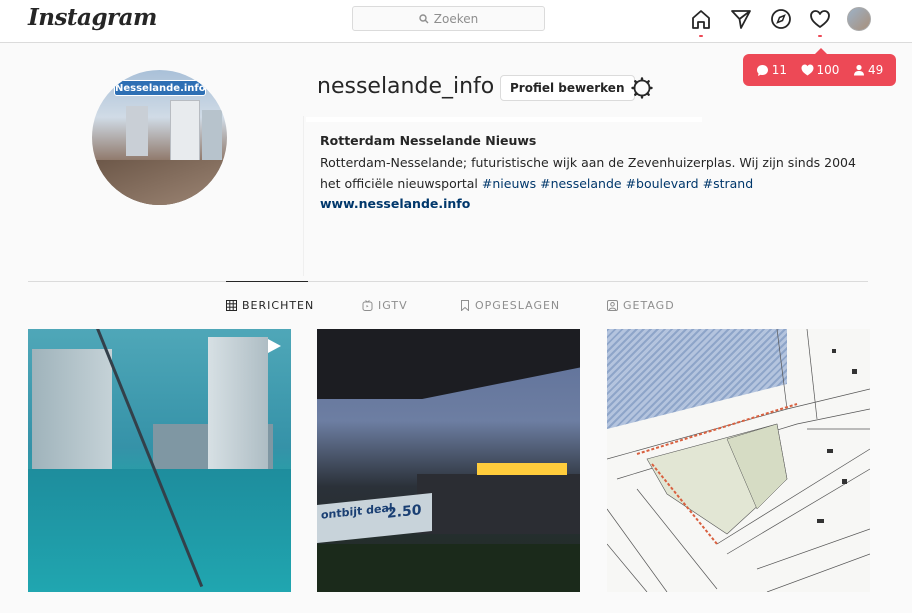 The width and height of the screenshot is (912, 613). I want to click on hashtag-link: #nieuws, so click(509, 183).